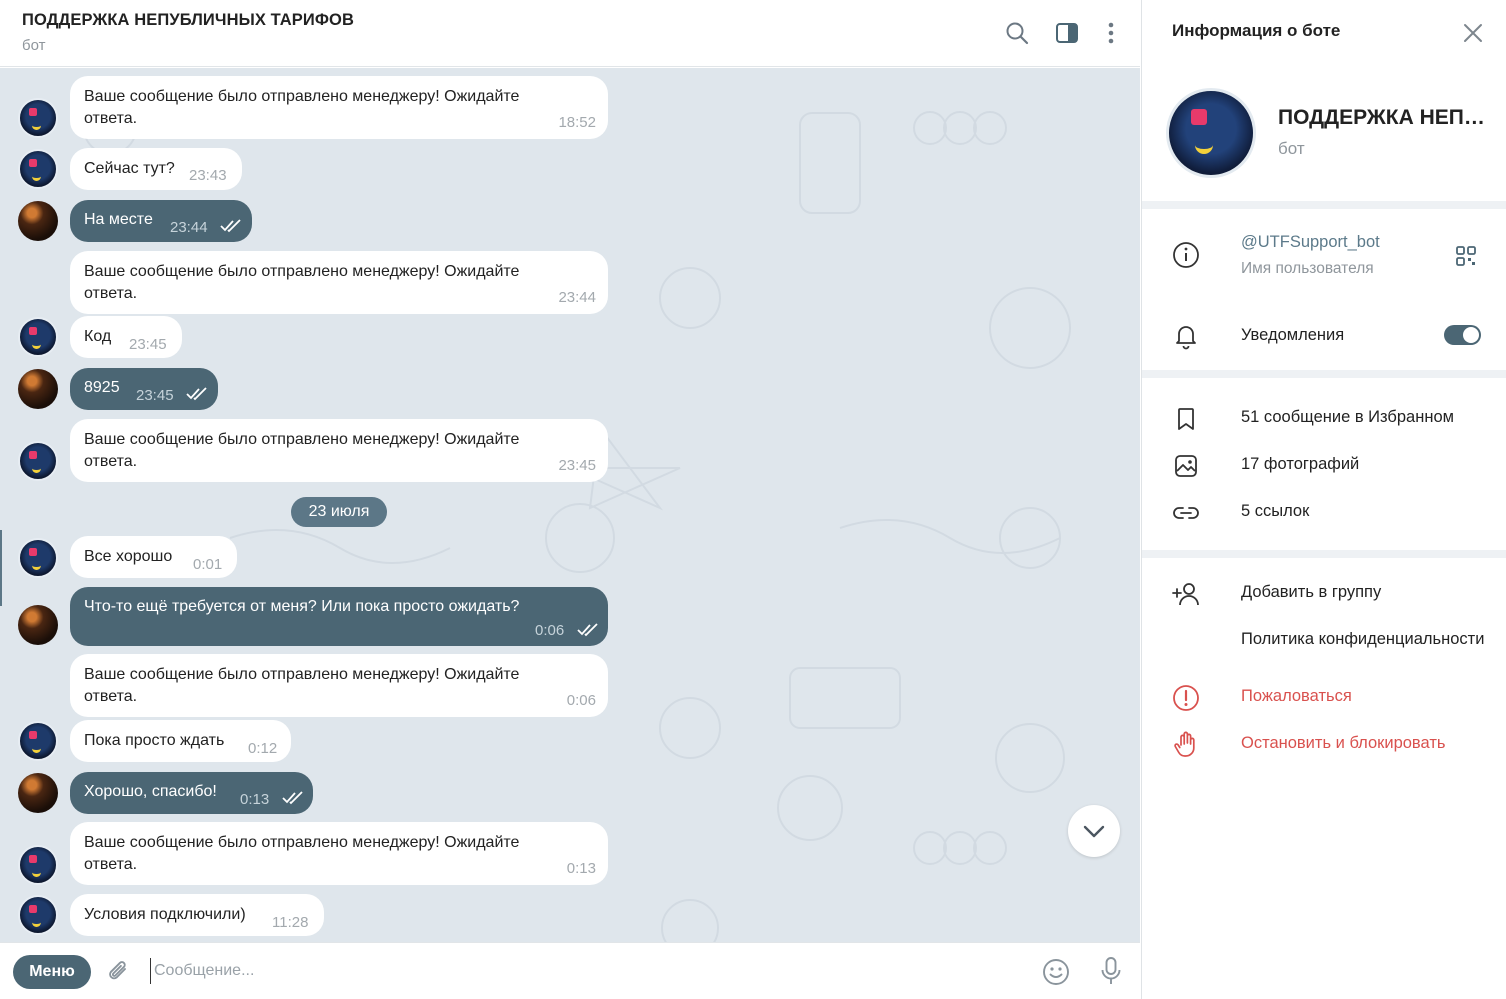 This screenshot has height=999, width=1506. Describe the element at coordinates (197, 915) in the screenshot. I see `message-bubble: Условия подключили) 11:28` at that location.